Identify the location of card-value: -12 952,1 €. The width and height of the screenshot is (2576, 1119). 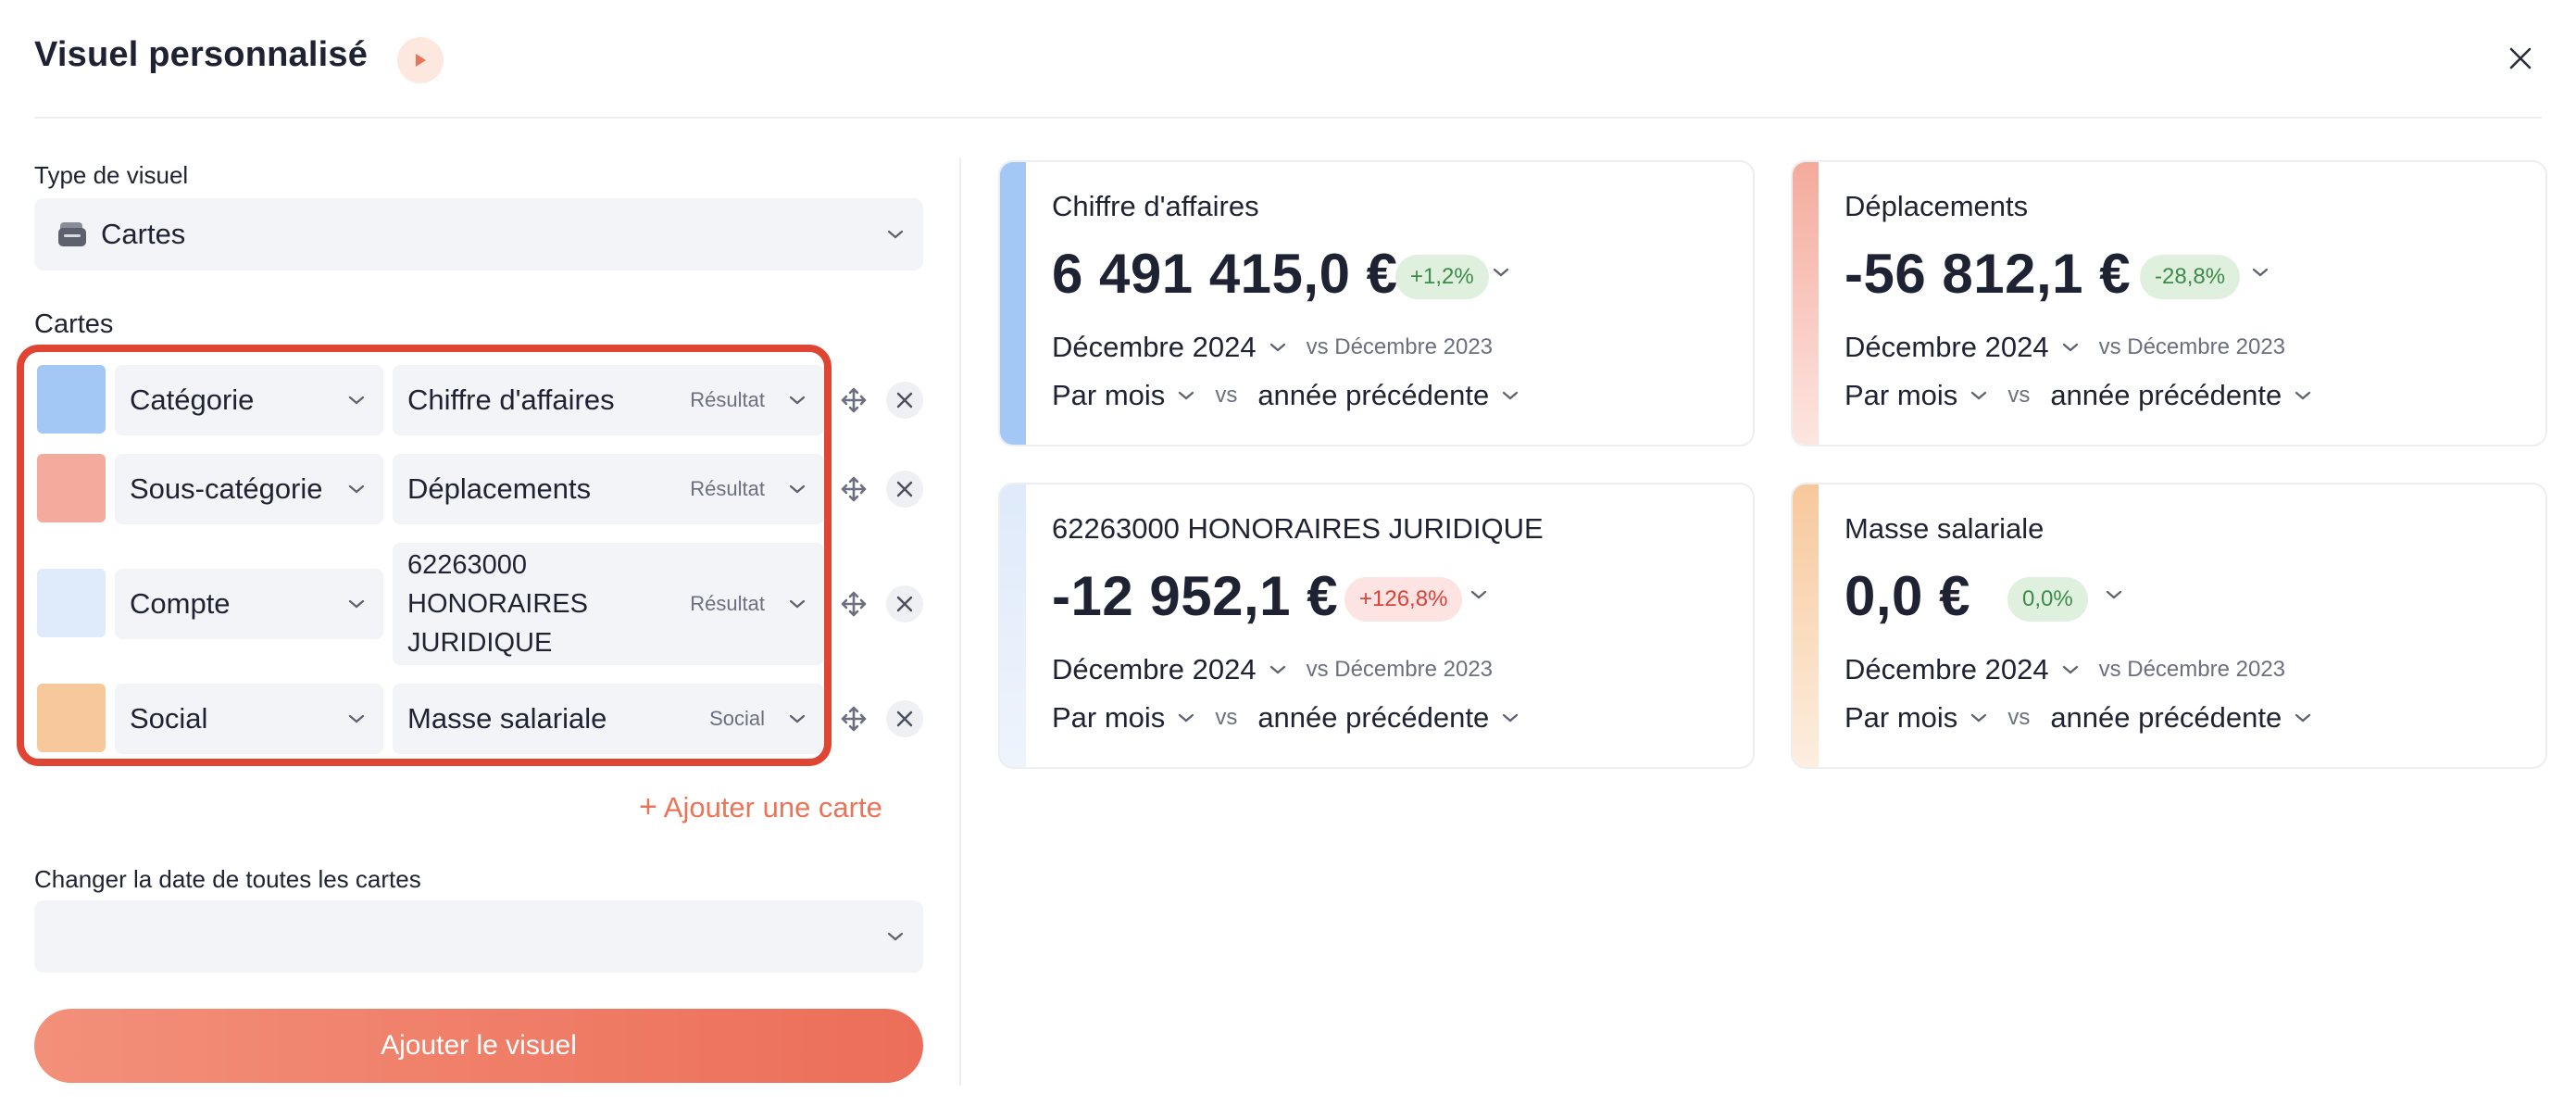
(1195, 596).